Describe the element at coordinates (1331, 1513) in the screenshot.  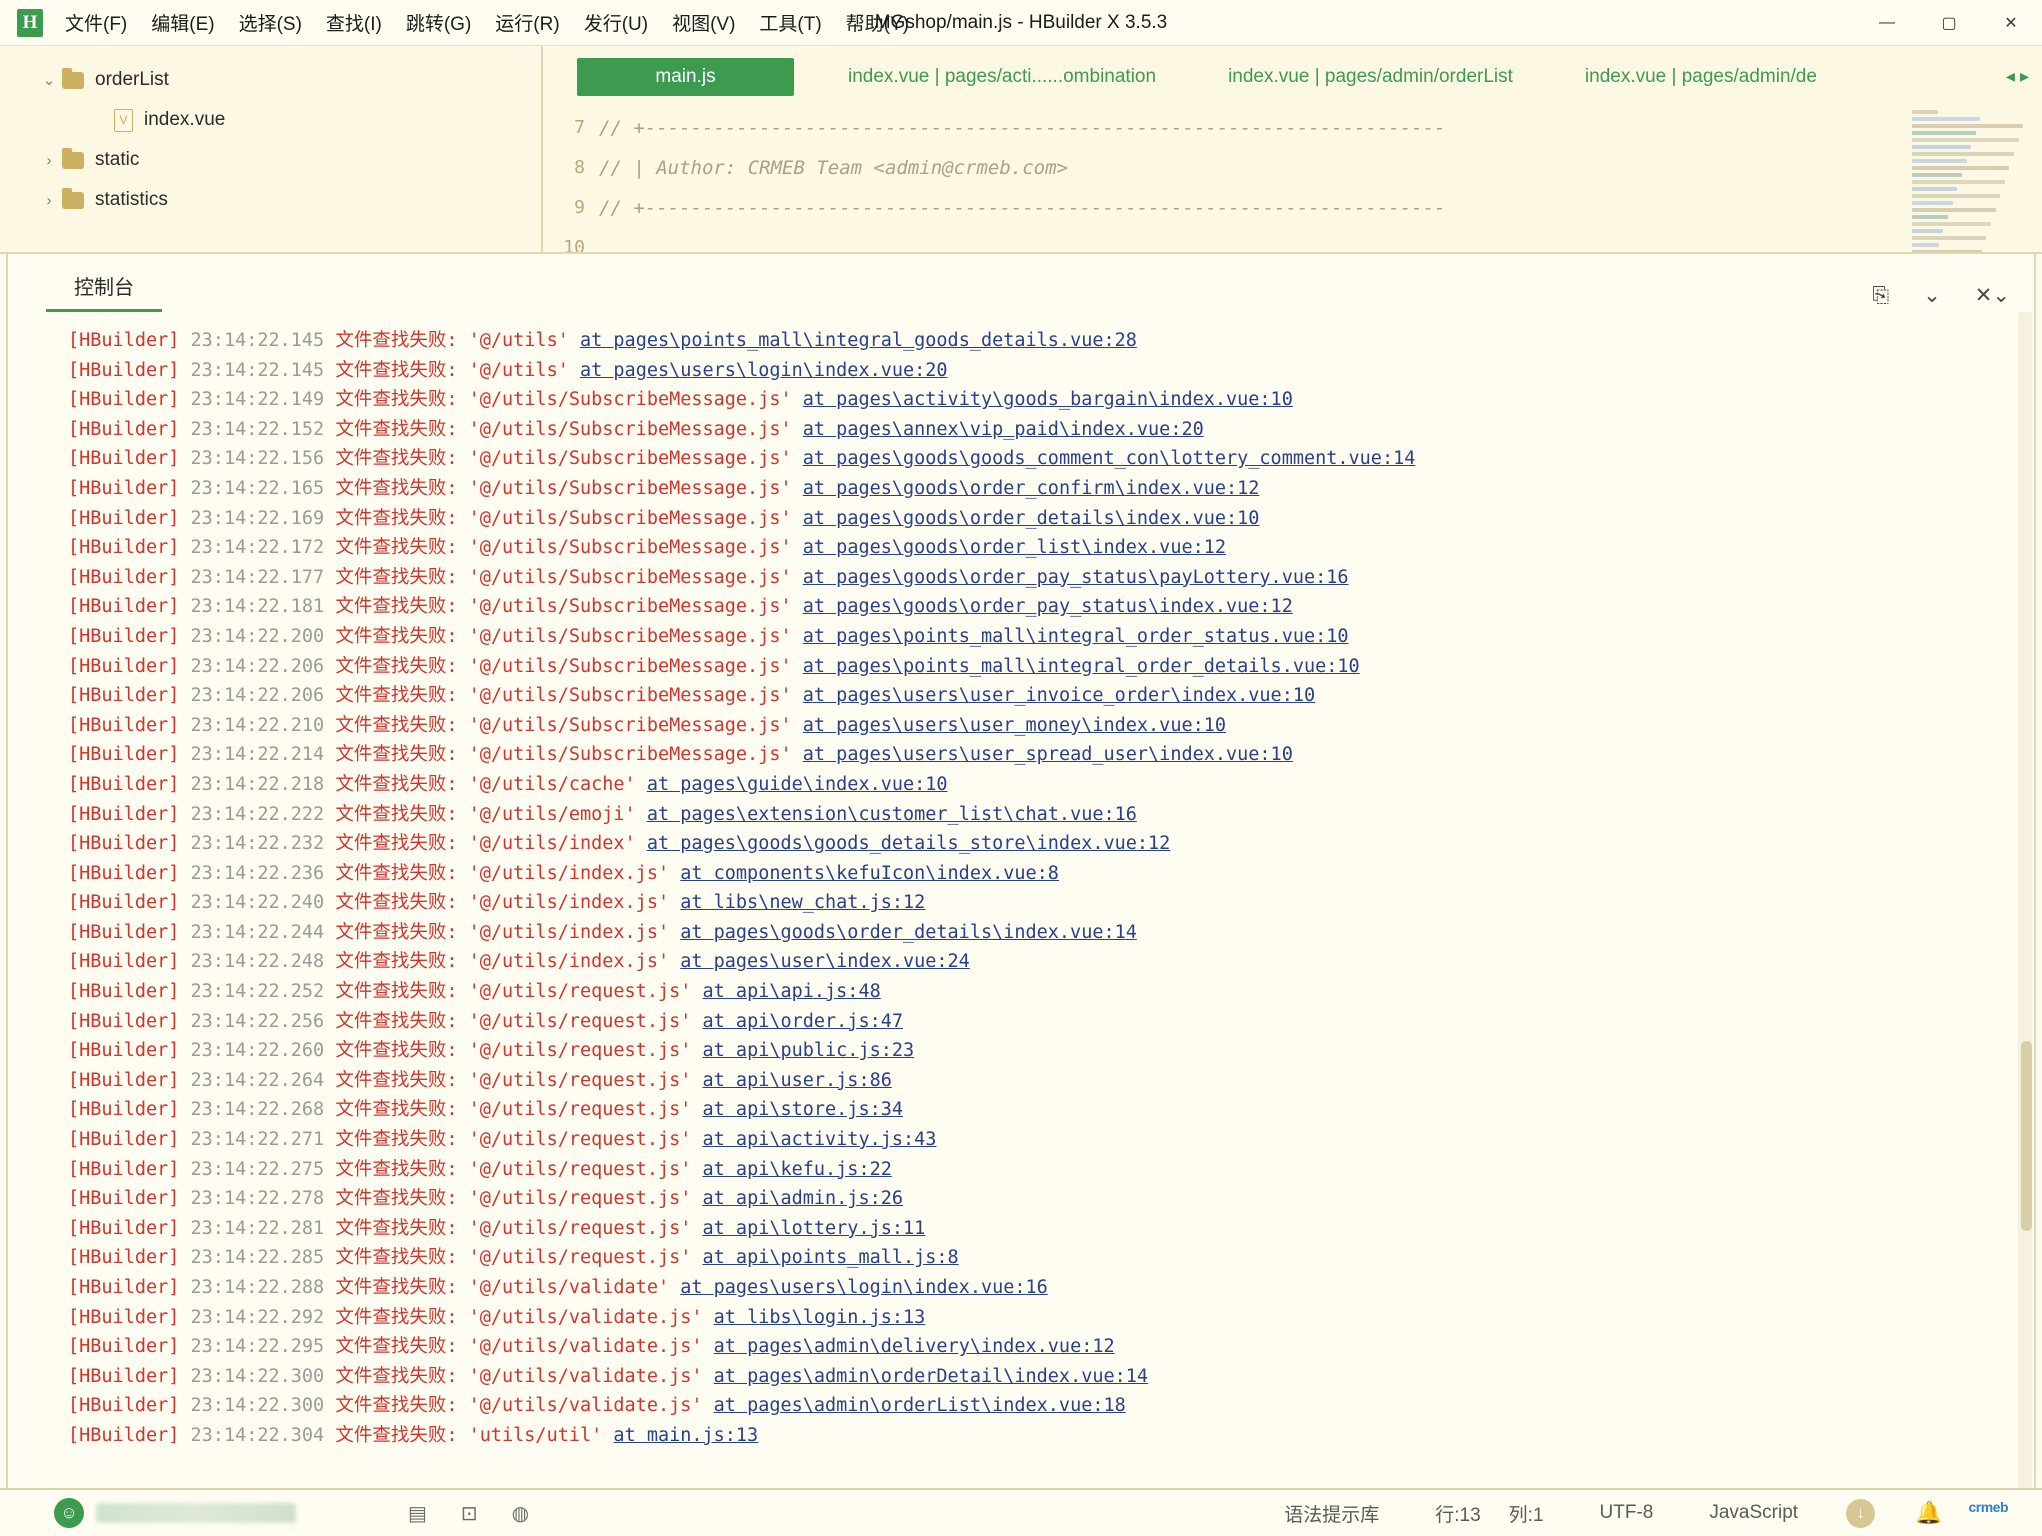
I see `syntax-library-button: 语法提示库` at that location.